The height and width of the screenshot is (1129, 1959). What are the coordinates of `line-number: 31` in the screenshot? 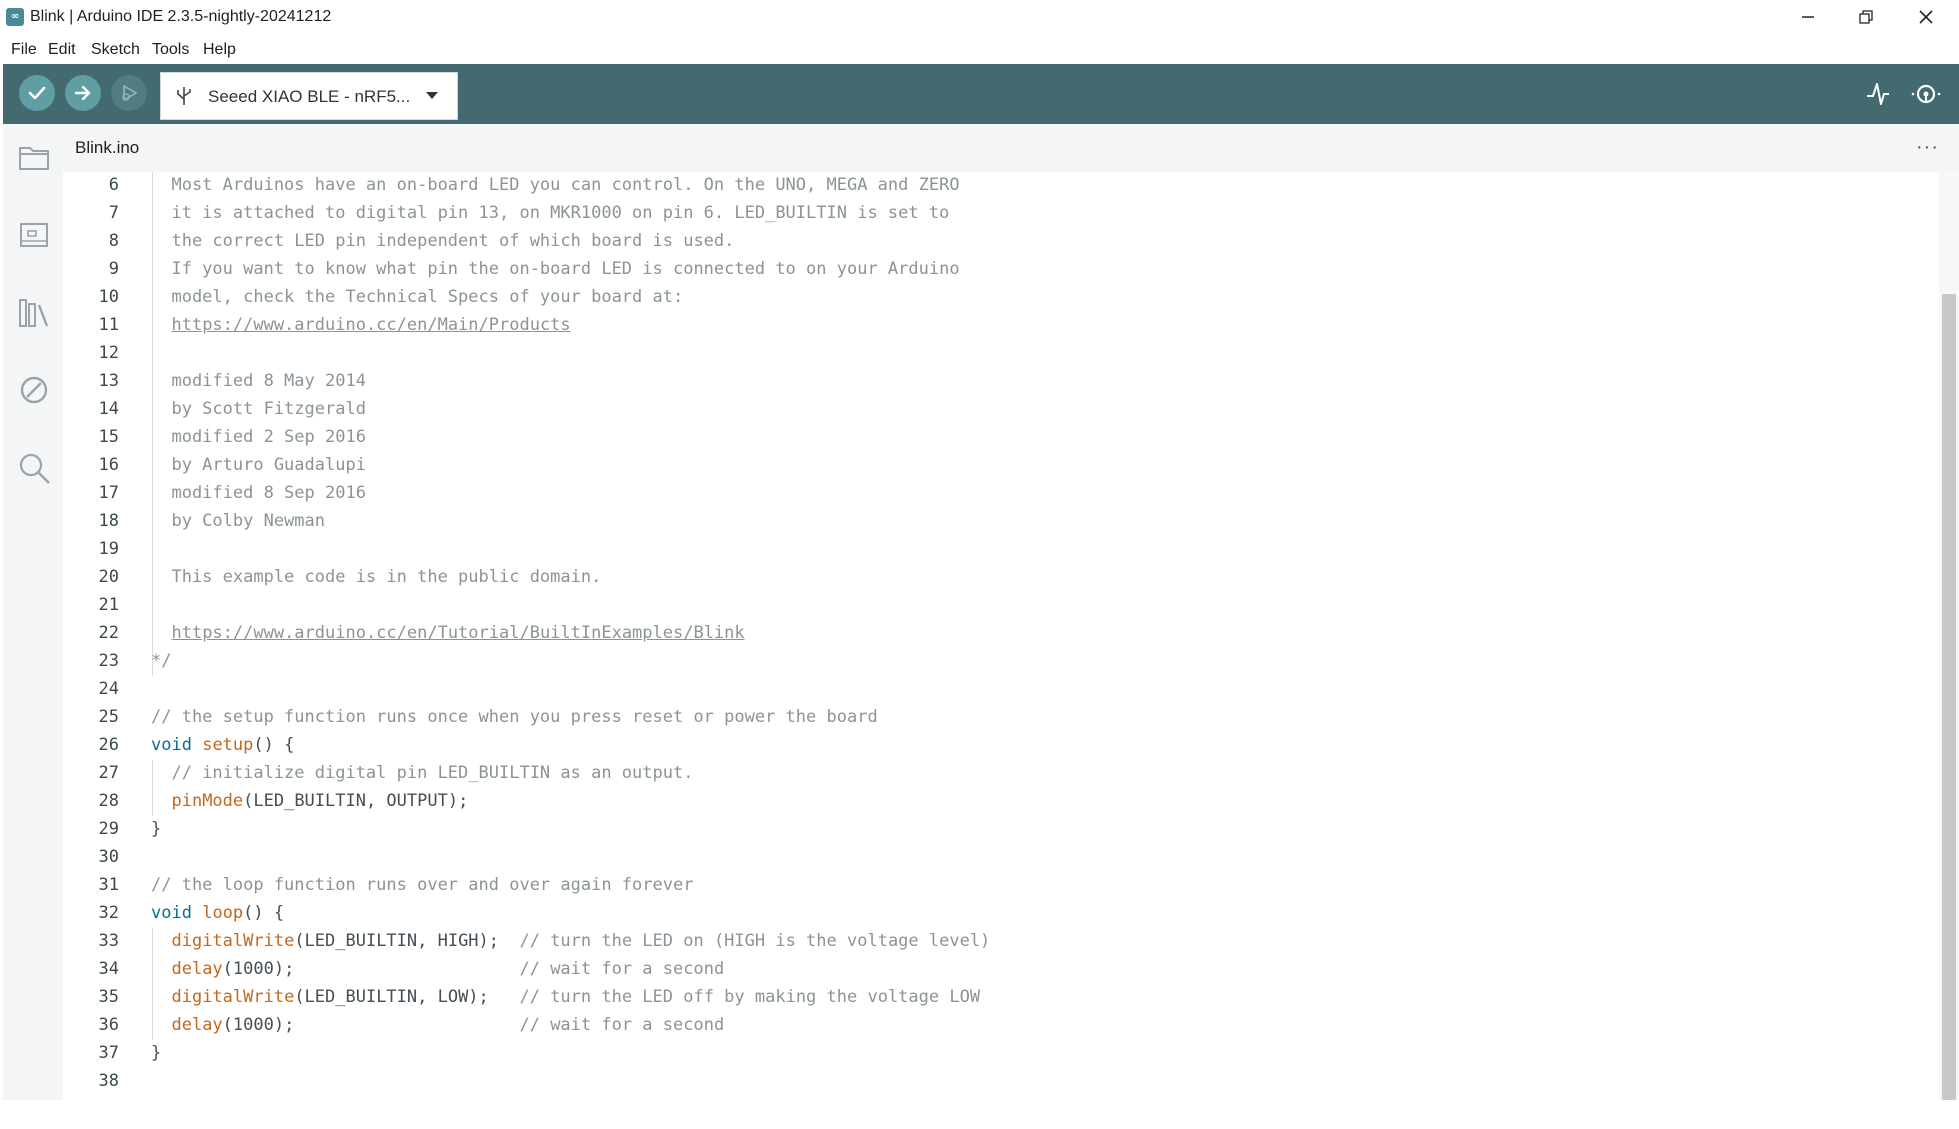 It's located at (108, 885).